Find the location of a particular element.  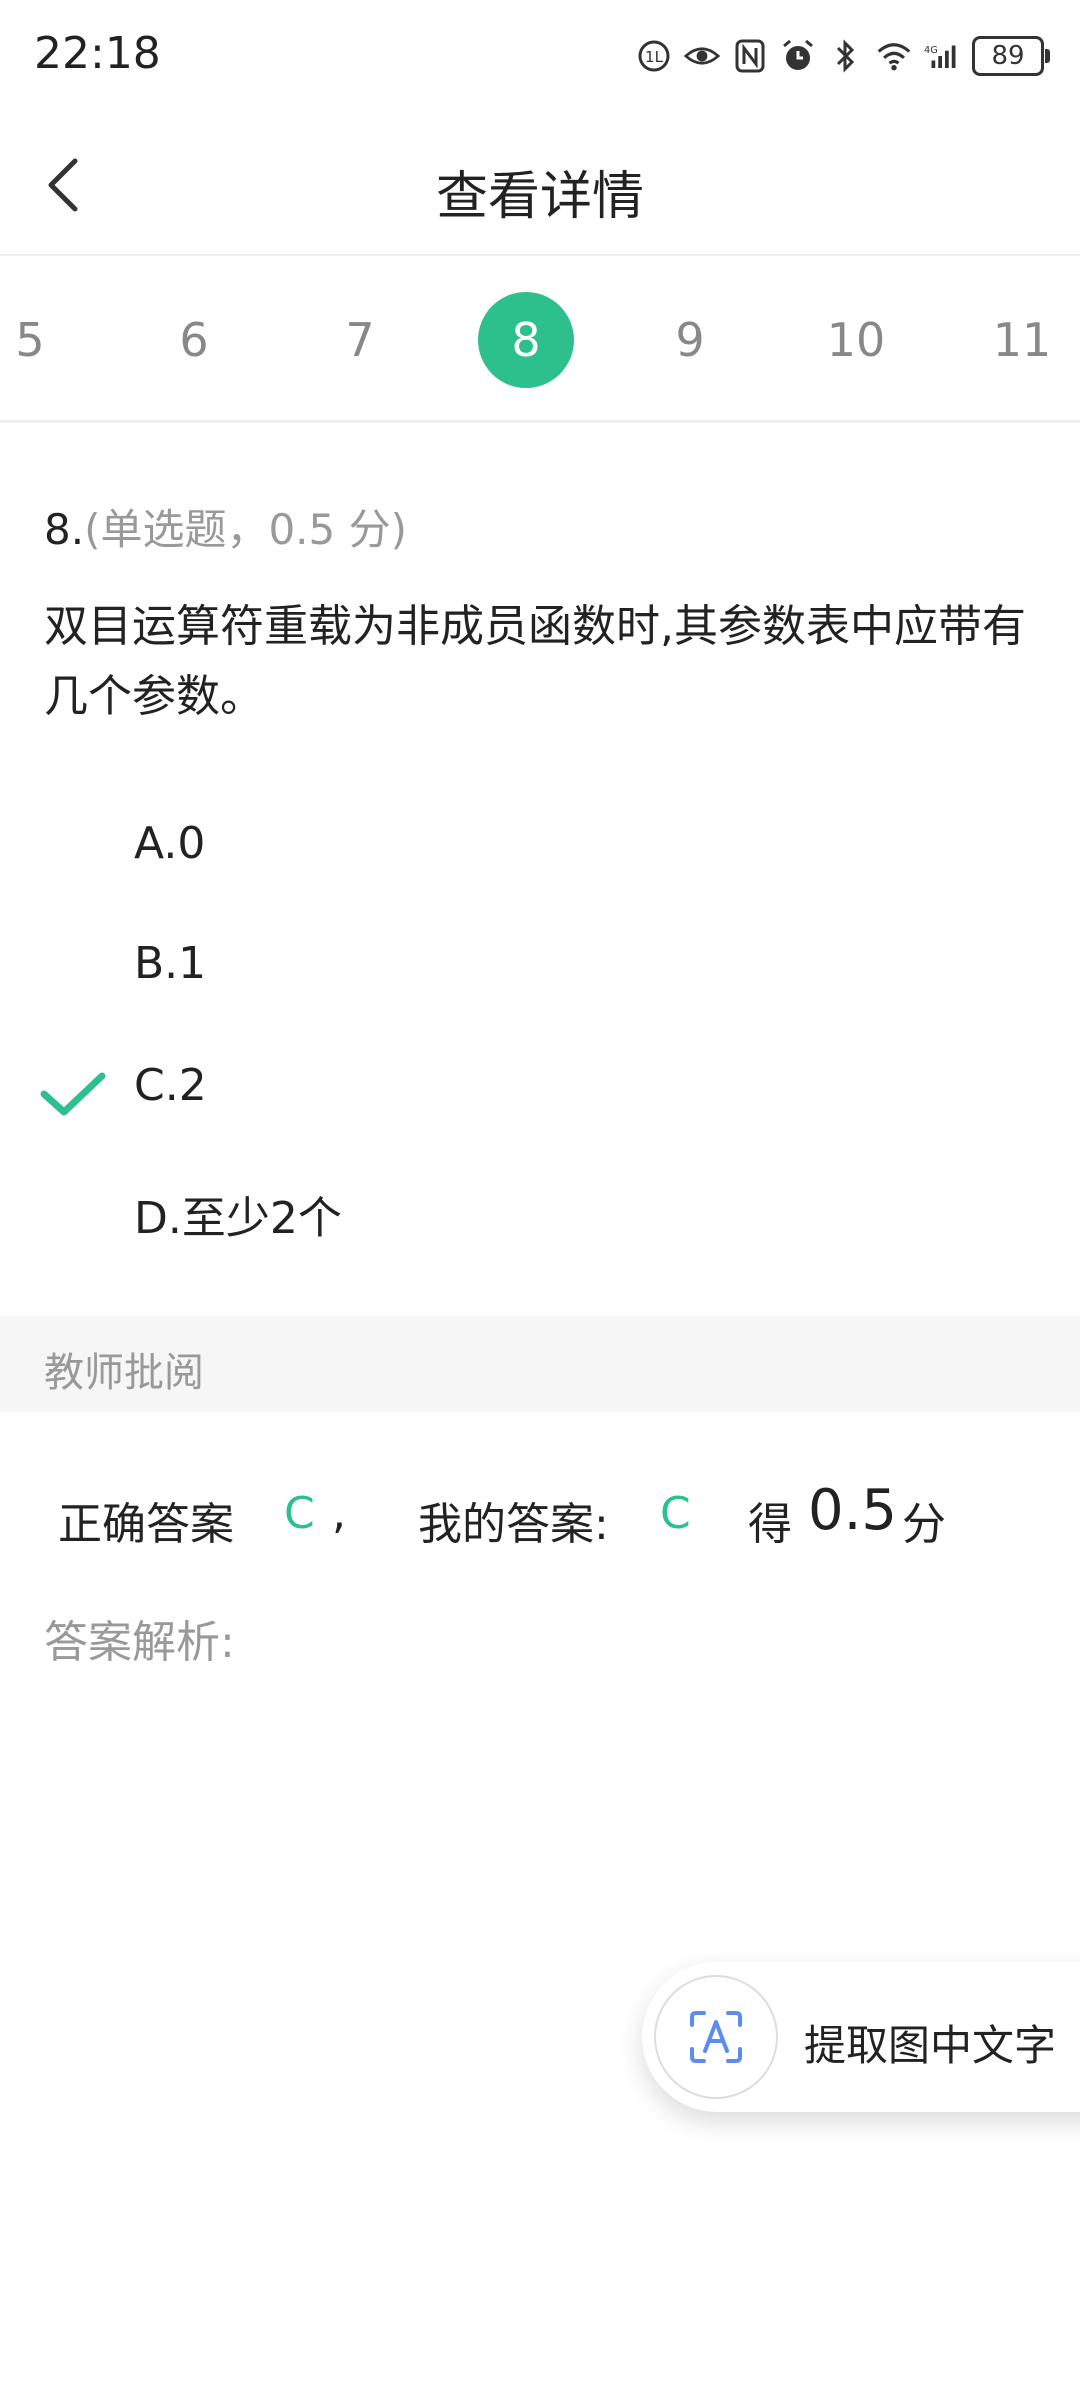

status-icons: 1L 4G 89 is located at coordinates (843, 56).